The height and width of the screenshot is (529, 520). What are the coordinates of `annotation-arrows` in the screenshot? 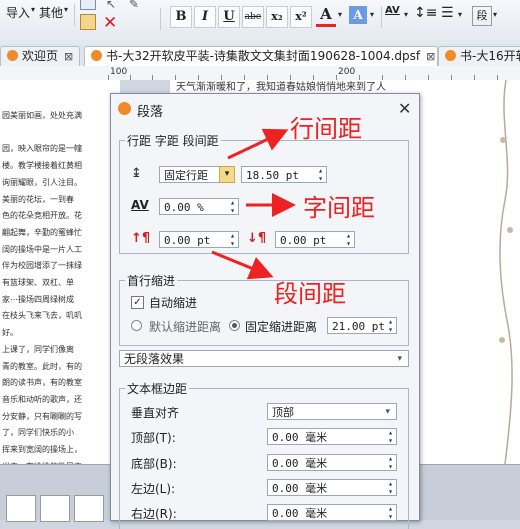 It's located at (253, 204).